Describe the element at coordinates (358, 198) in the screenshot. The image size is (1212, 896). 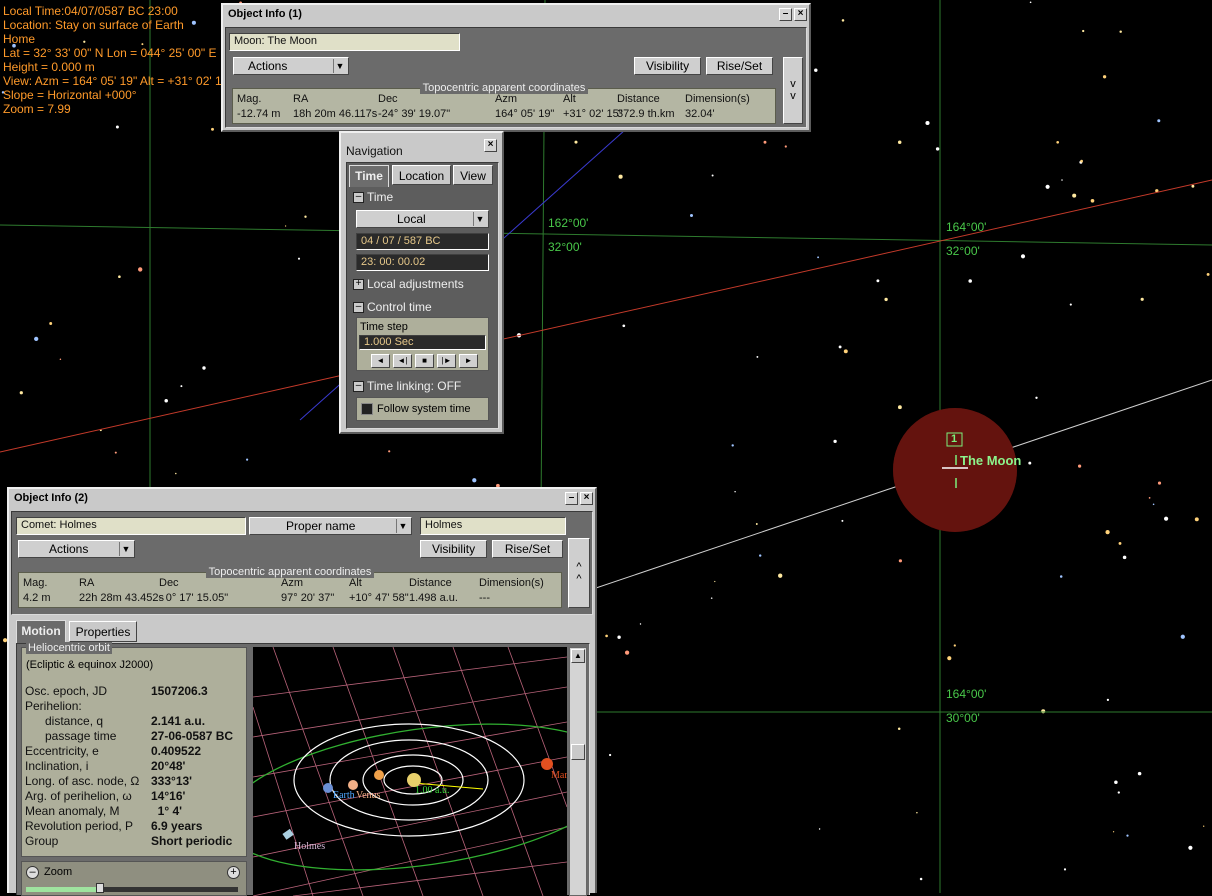
I see `collapse-icon: –` at that location.